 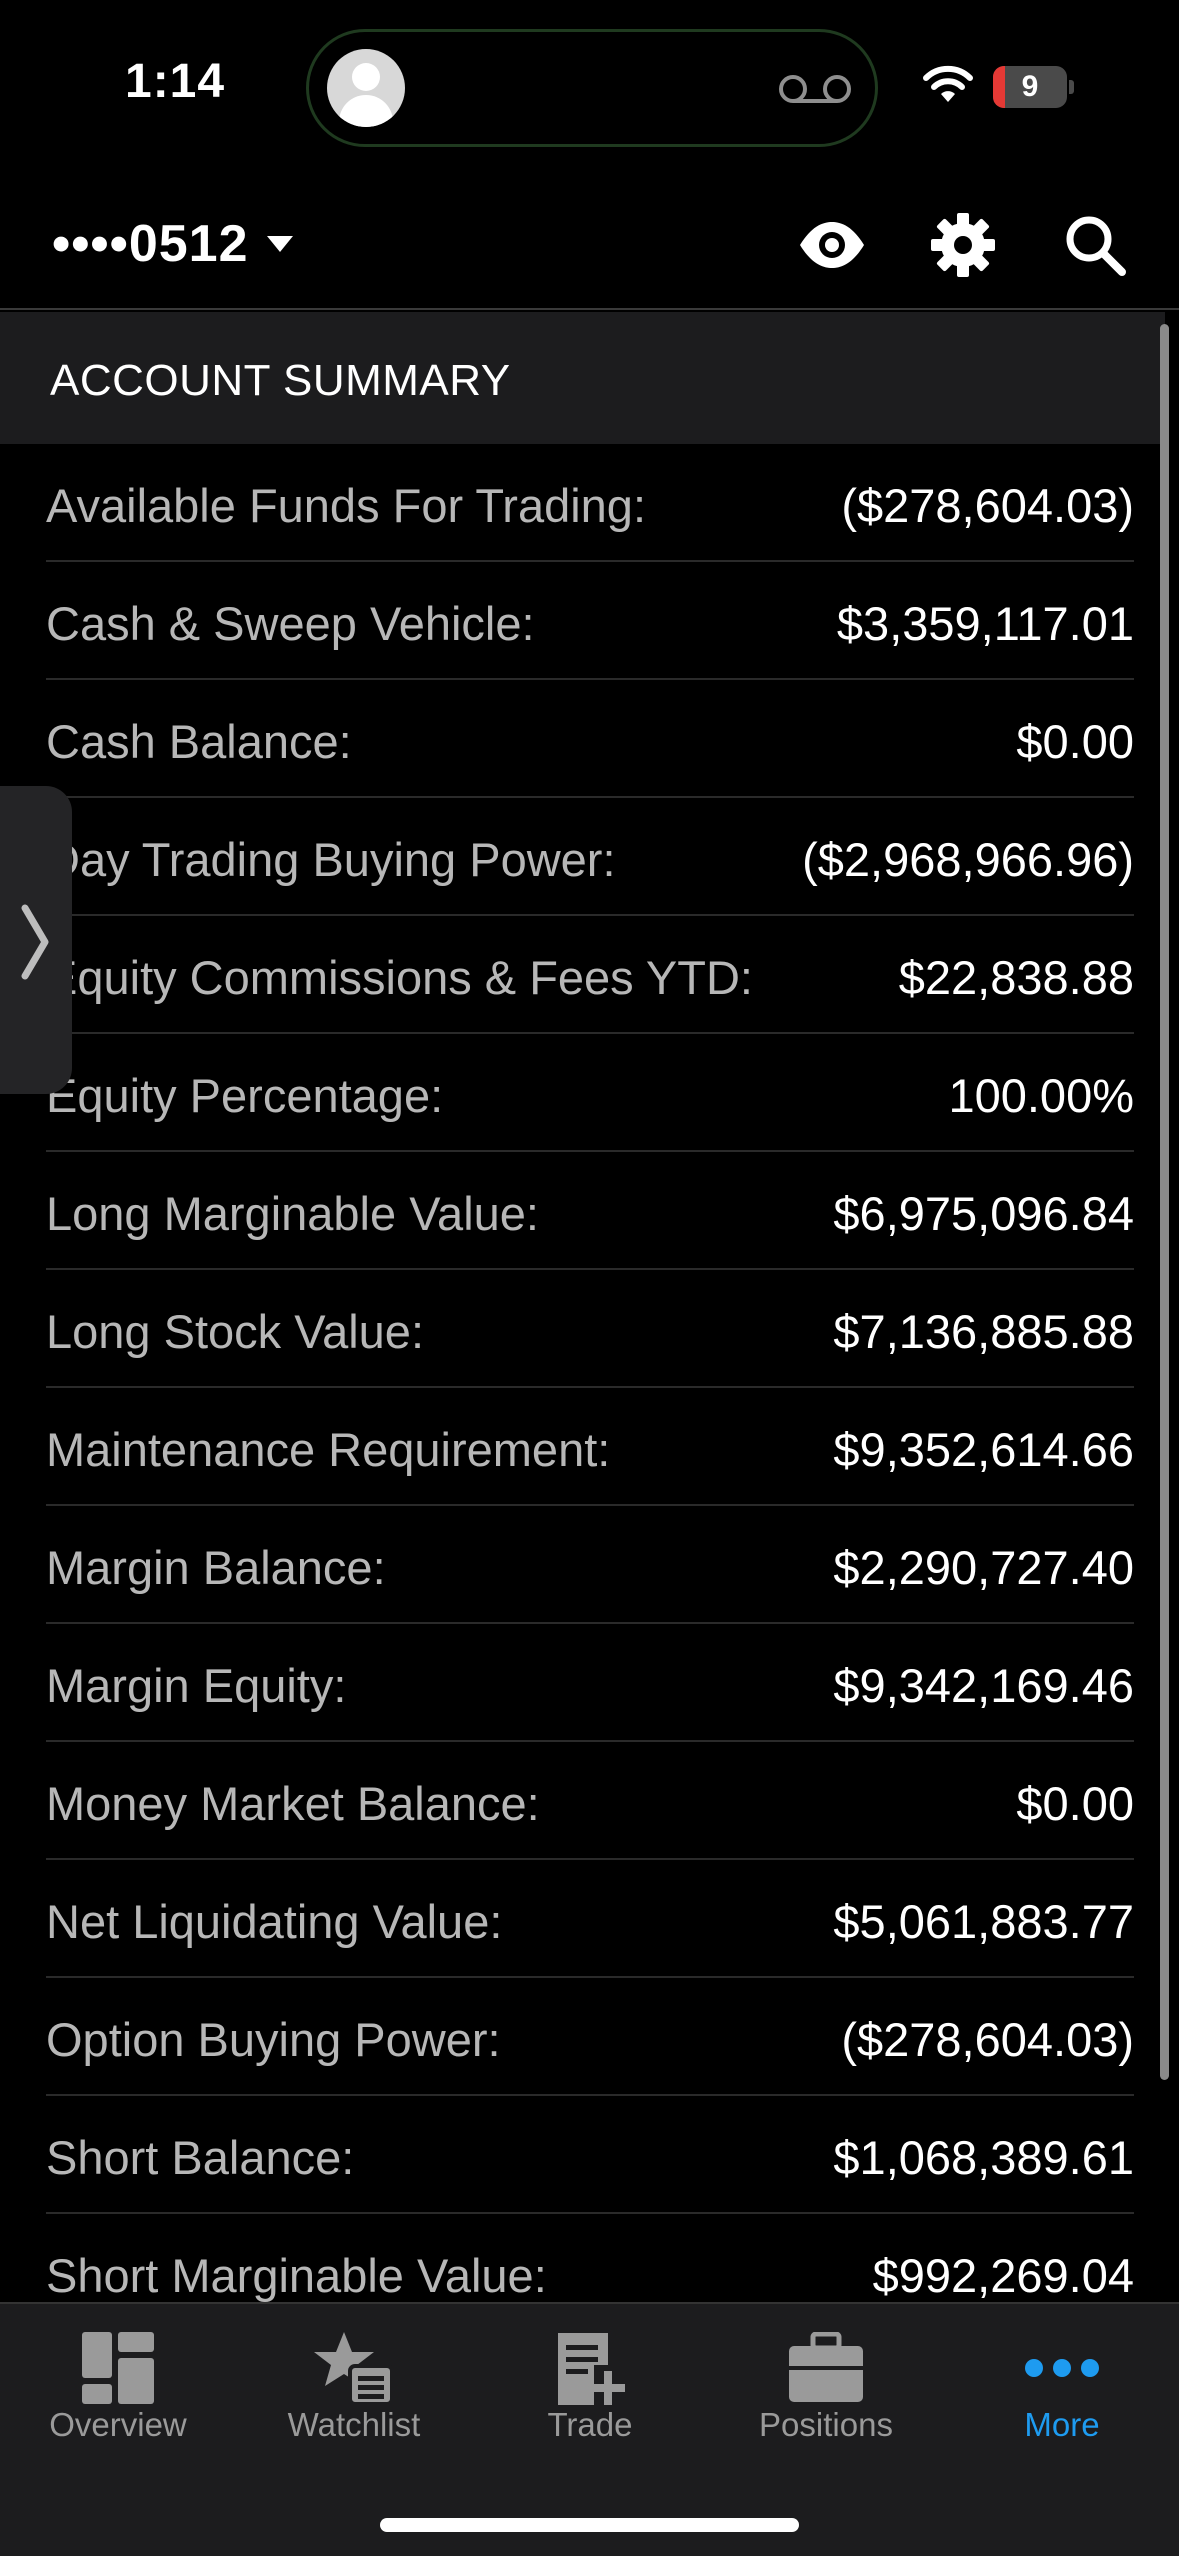 What do you see at coordinates (296, 2275) in the screenshot?
I see `row-label: Short Marginable Value:` at bounding box center [296, 2275].